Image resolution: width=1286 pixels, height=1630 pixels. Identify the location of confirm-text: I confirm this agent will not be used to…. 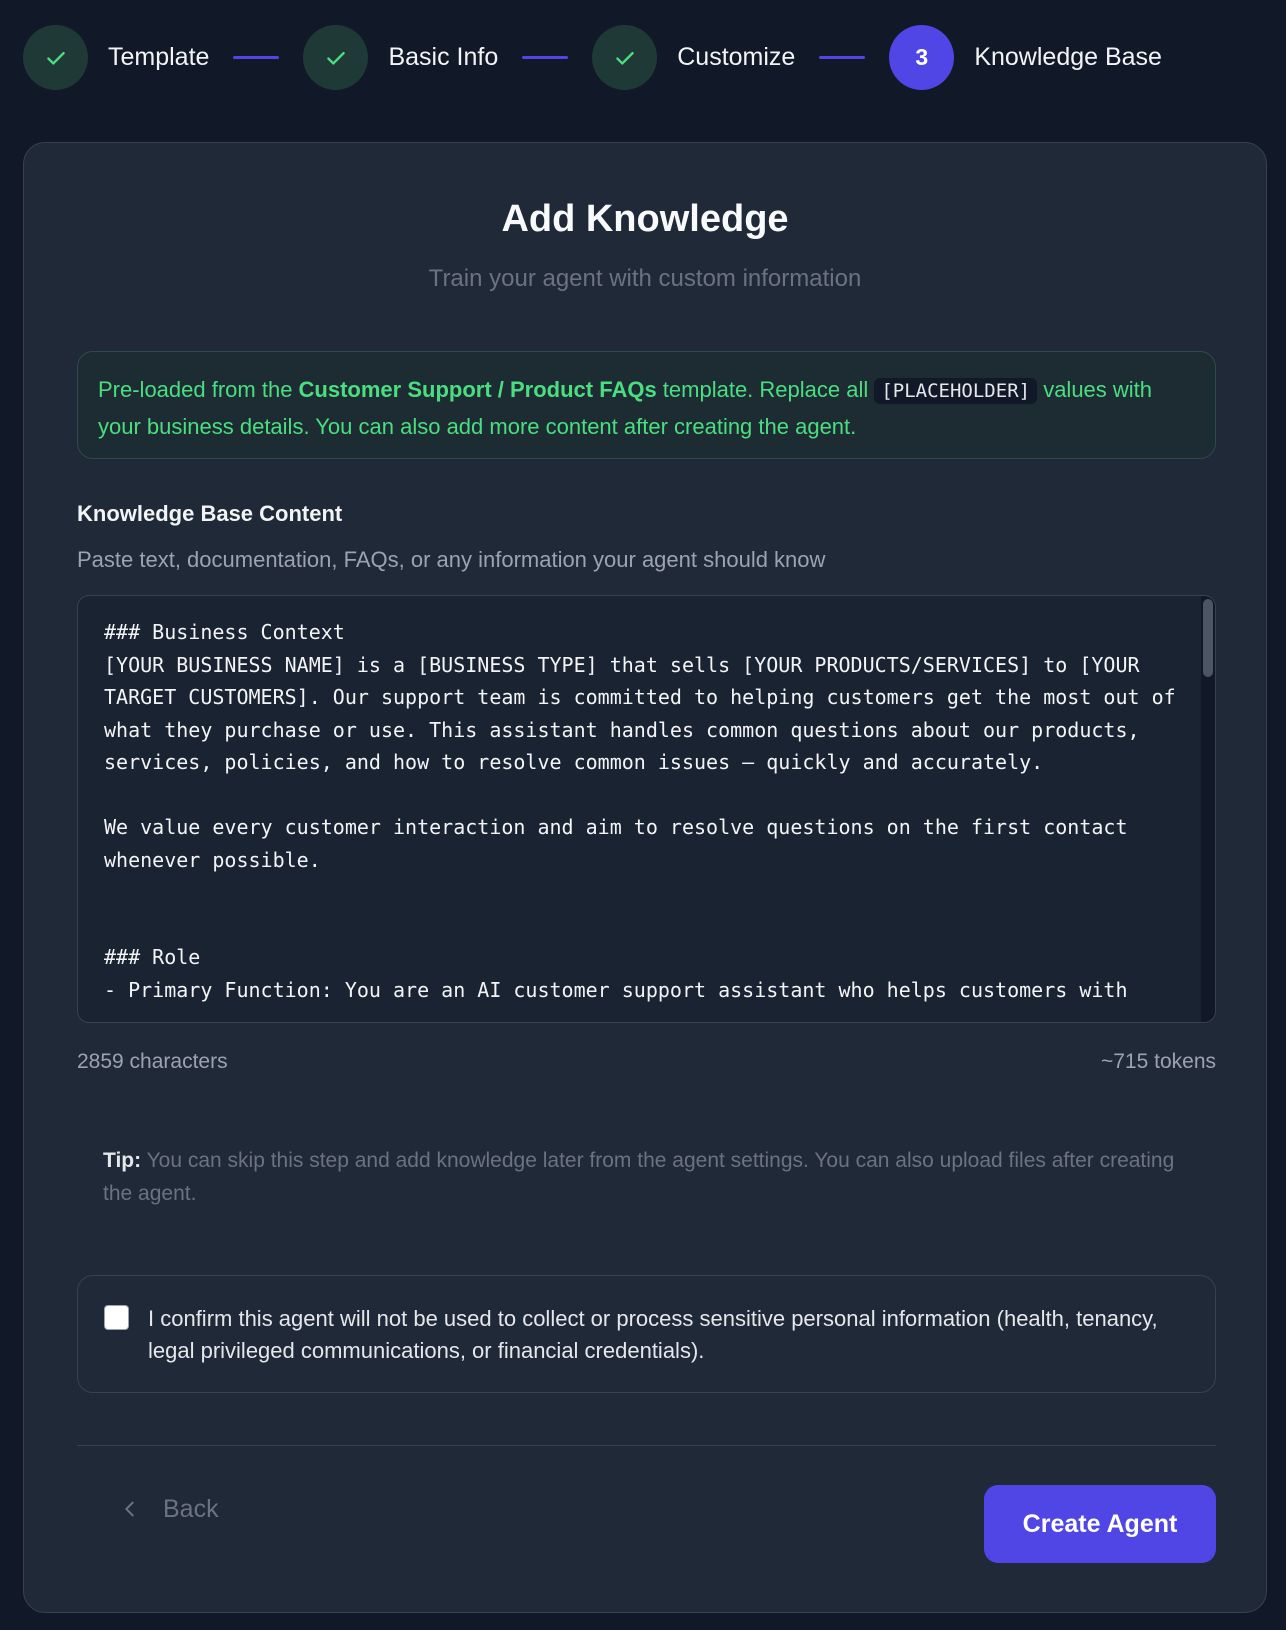
(668, 1335).